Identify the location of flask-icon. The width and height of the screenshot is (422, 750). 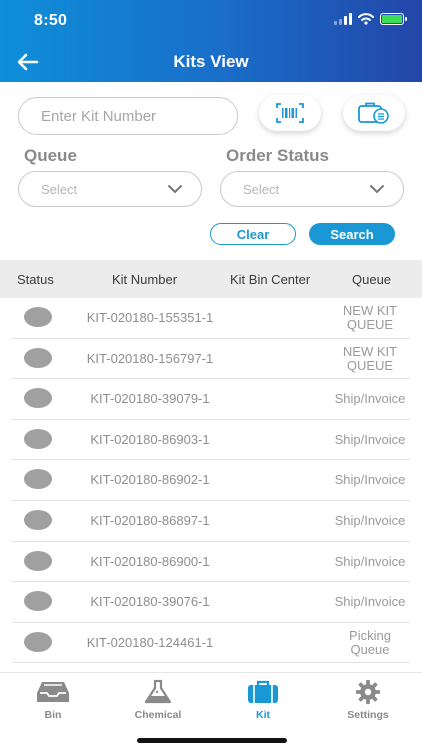
(158, 691).